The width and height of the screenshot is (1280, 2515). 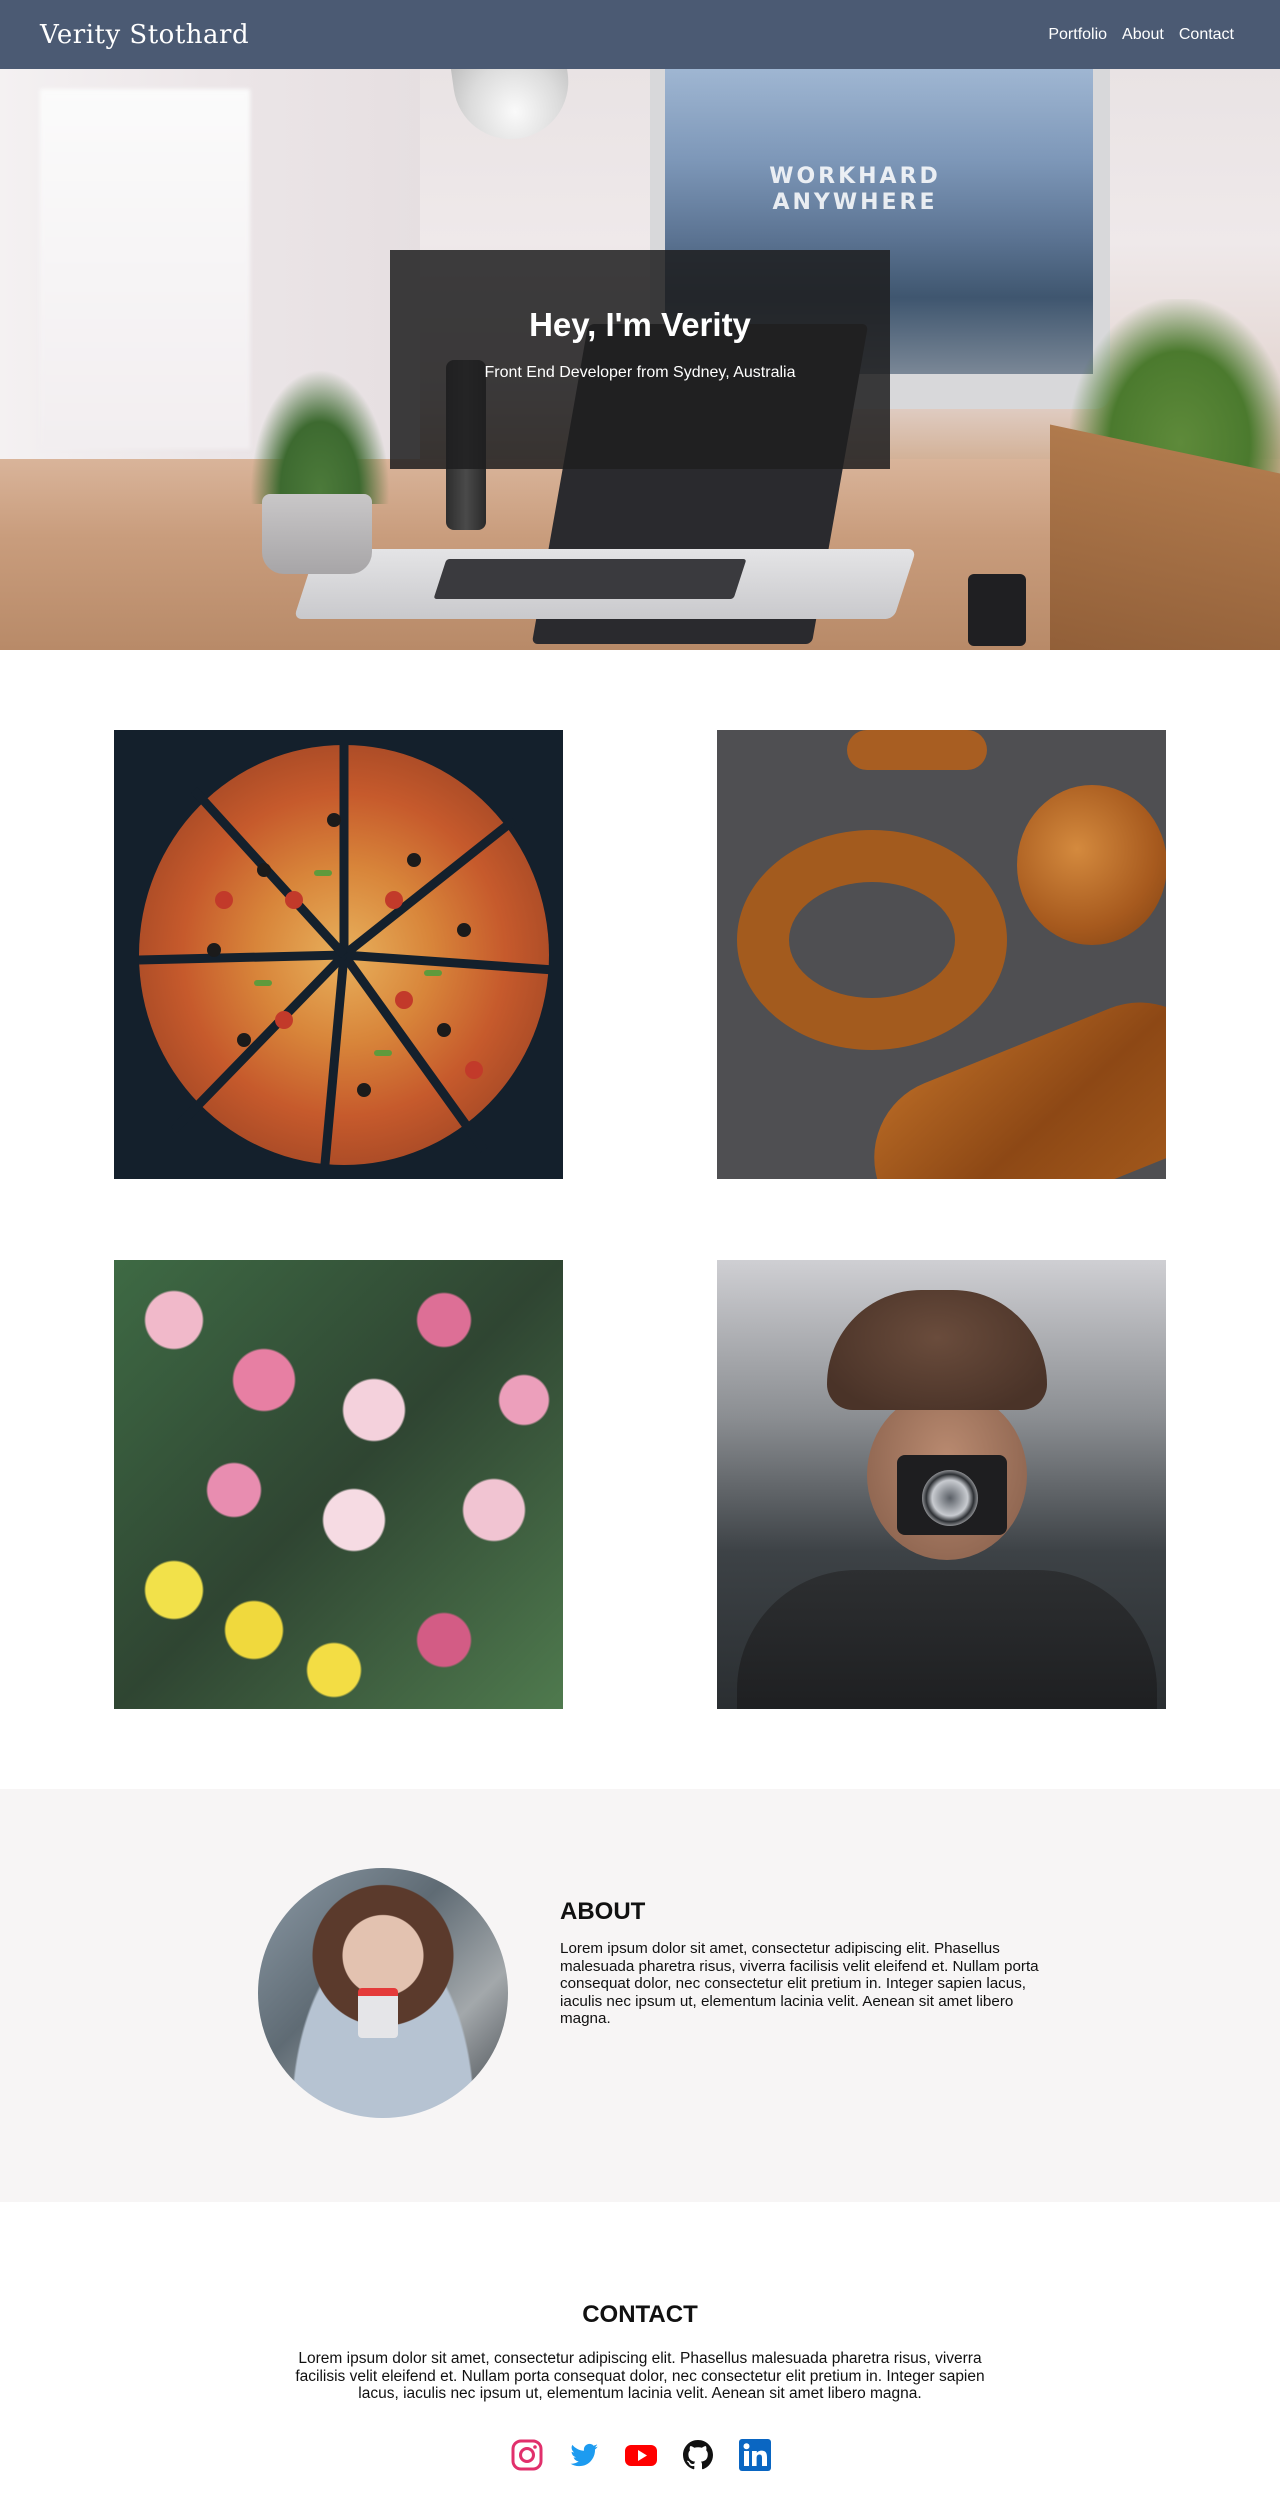 What do you see at coordinates (590, 579) in the screenshot?
I see `hero-laptop-keyboard` at bounding box center [590, 579].